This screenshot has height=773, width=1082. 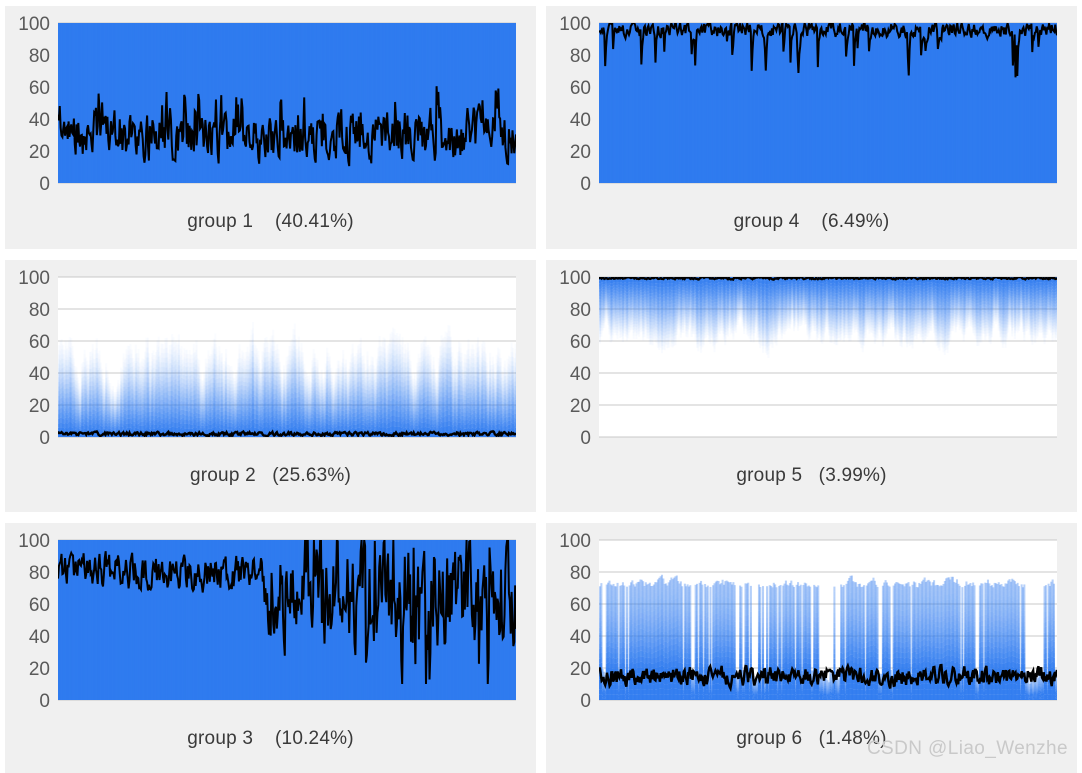 I want to click on panel-caption: group 1 (40.41%), so click(x=270, y=222).